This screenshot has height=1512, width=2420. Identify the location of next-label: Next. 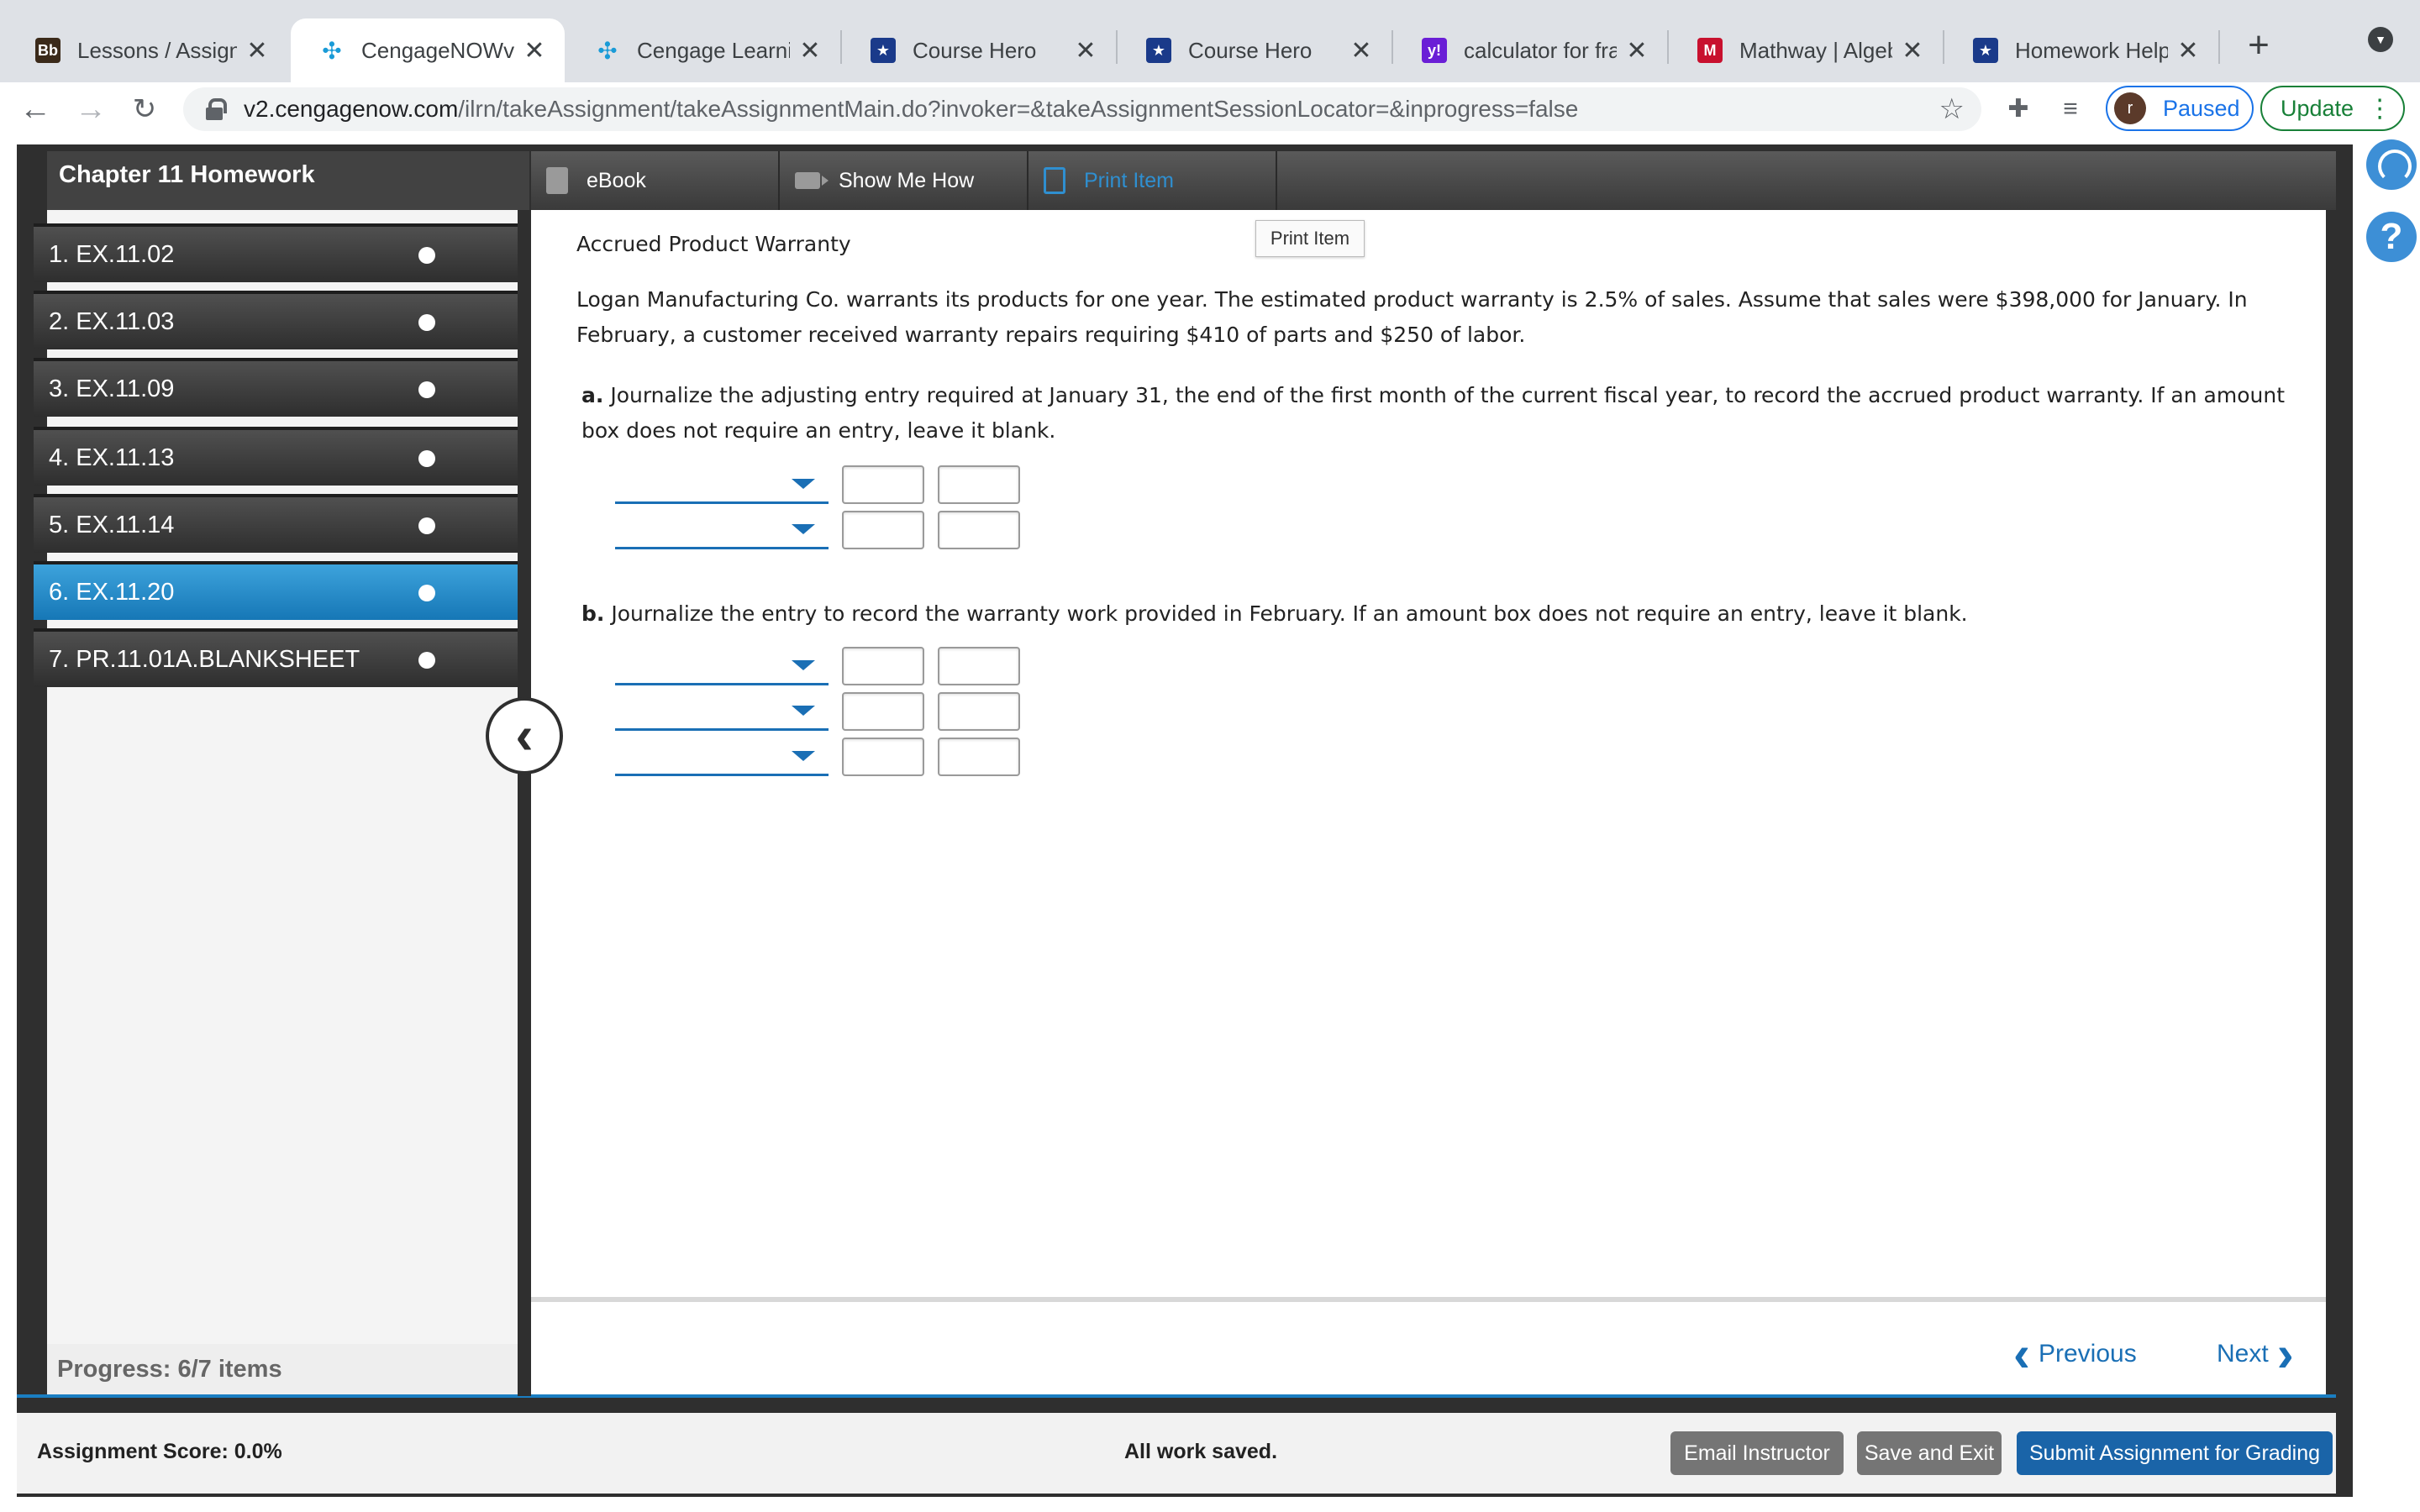
(2243, 1354).